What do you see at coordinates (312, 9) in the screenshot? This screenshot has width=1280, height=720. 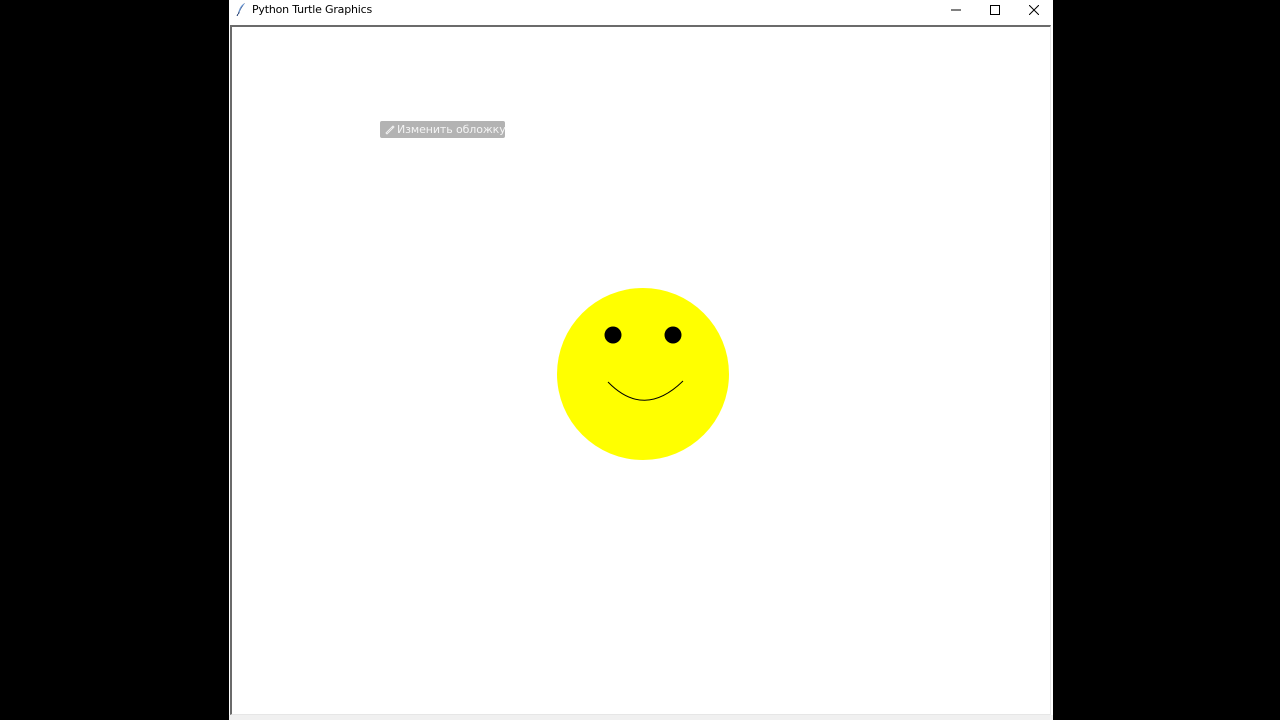 I see `window-title: Python Turtle Graphics` at bounding box center [312, 9].